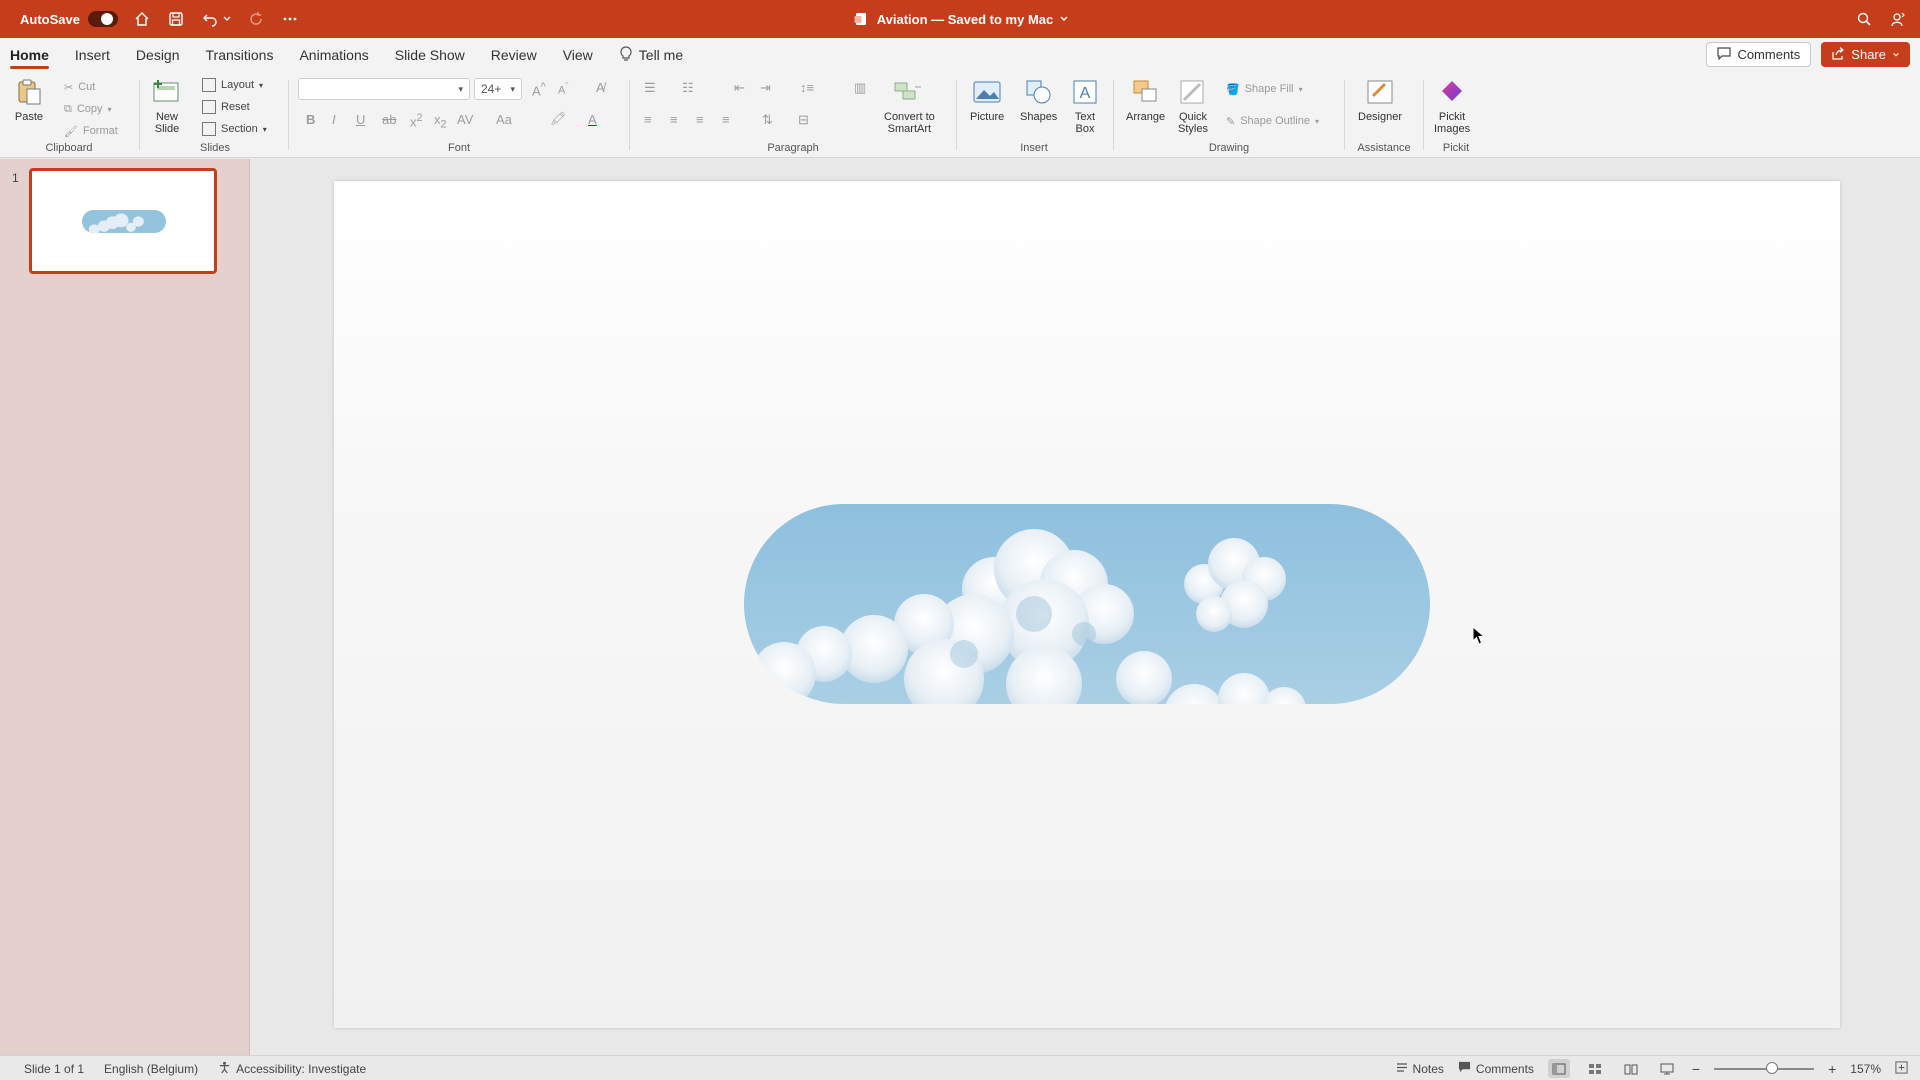  Describe the element at coordinates (807, 87) in the screenshot. I see `line-spacing-icon: ↕≡` at that location.